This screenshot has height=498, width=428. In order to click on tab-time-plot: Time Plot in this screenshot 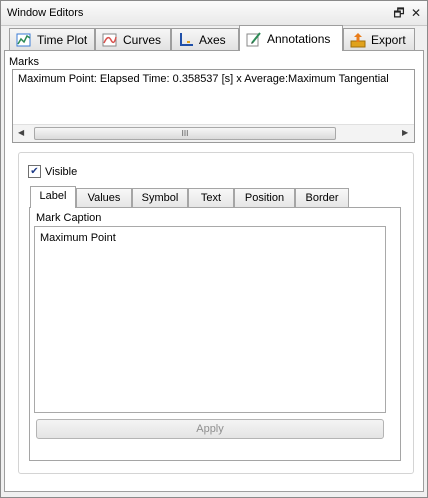, I will do `click(52, 39)`.